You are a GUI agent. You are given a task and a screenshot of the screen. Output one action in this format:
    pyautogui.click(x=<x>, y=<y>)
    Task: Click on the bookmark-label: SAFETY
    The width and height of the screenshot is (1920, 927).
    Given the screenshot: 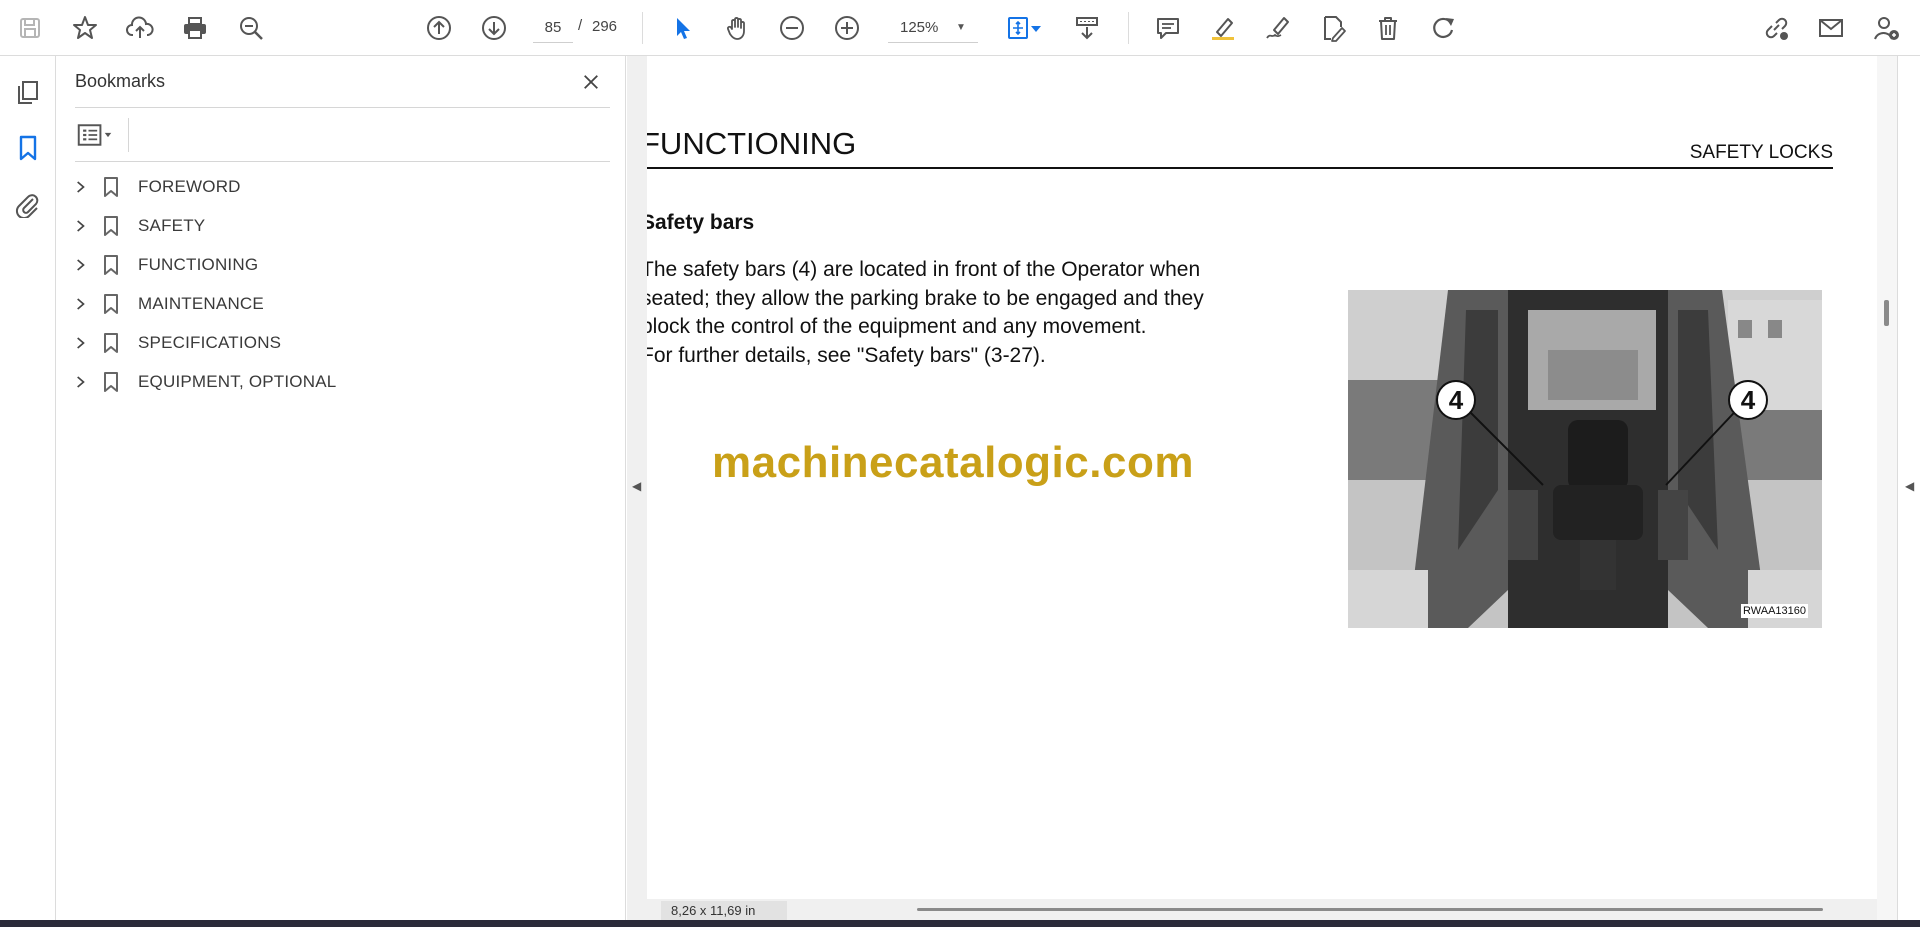 What is the action you would take?
    pyautogui.click(x=172, y=225)
    